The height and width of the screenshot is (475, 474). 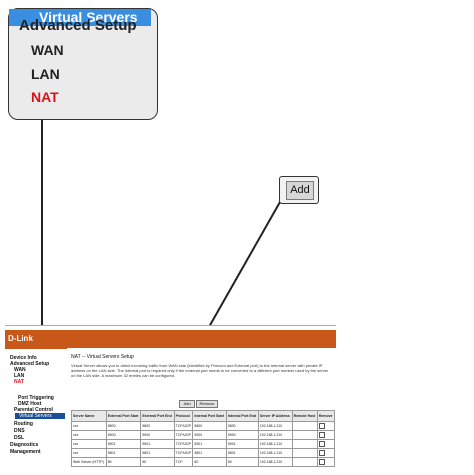 I want to click on col-internal-port-start: Internal Port Start, so click(x=209, y=416).